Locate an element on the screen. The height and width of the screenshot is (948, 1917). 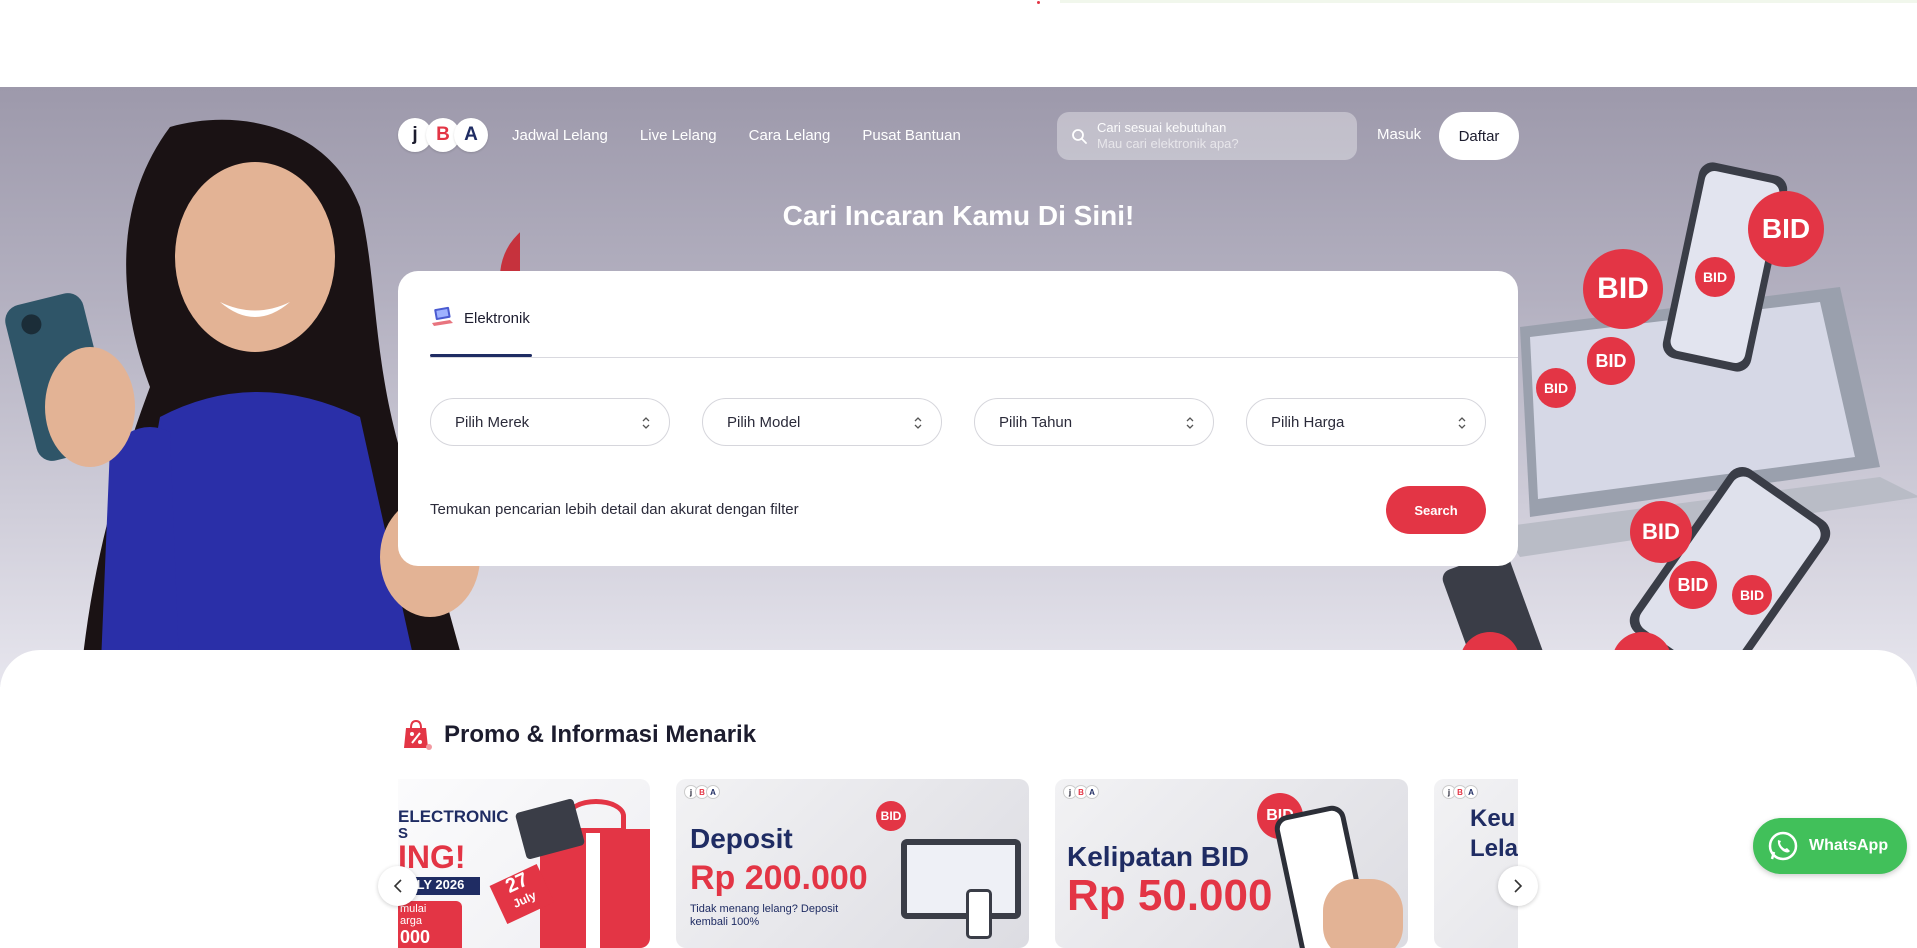
banner-title: Kelipatan BID is located at coordinates (1158, 856).